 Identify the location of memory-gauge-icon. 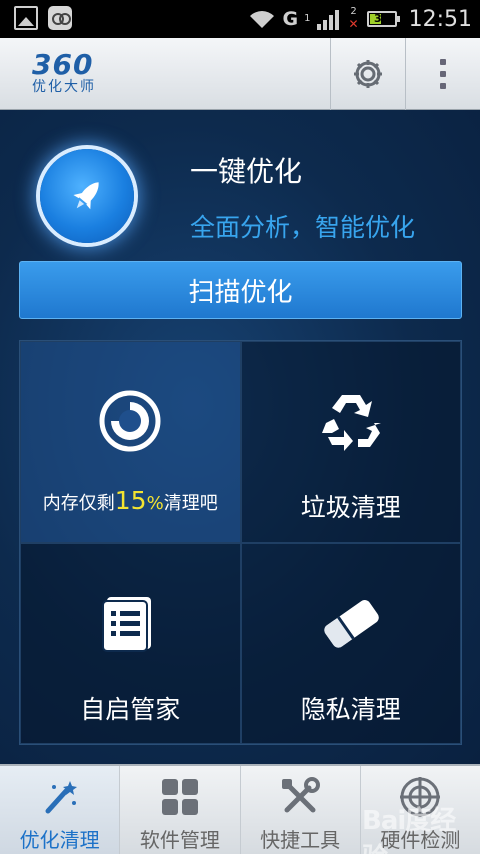
(130, 421).